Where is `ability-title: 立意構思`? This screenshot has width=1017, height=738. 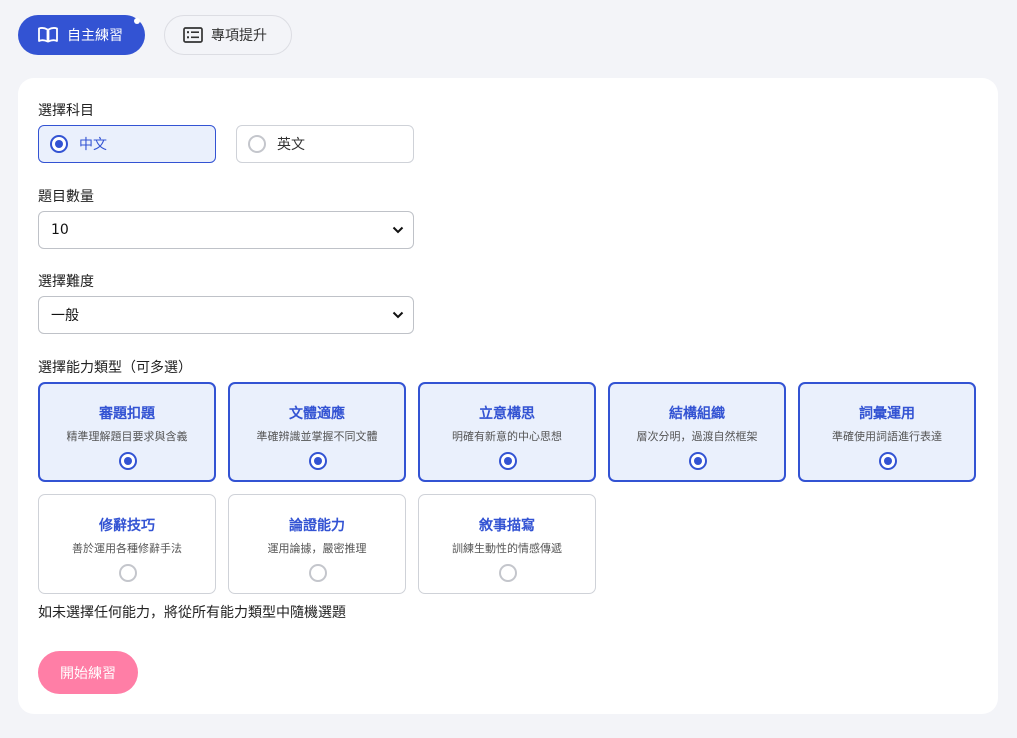
ability-title: 立意構思 is located at coordinates (507, 414).